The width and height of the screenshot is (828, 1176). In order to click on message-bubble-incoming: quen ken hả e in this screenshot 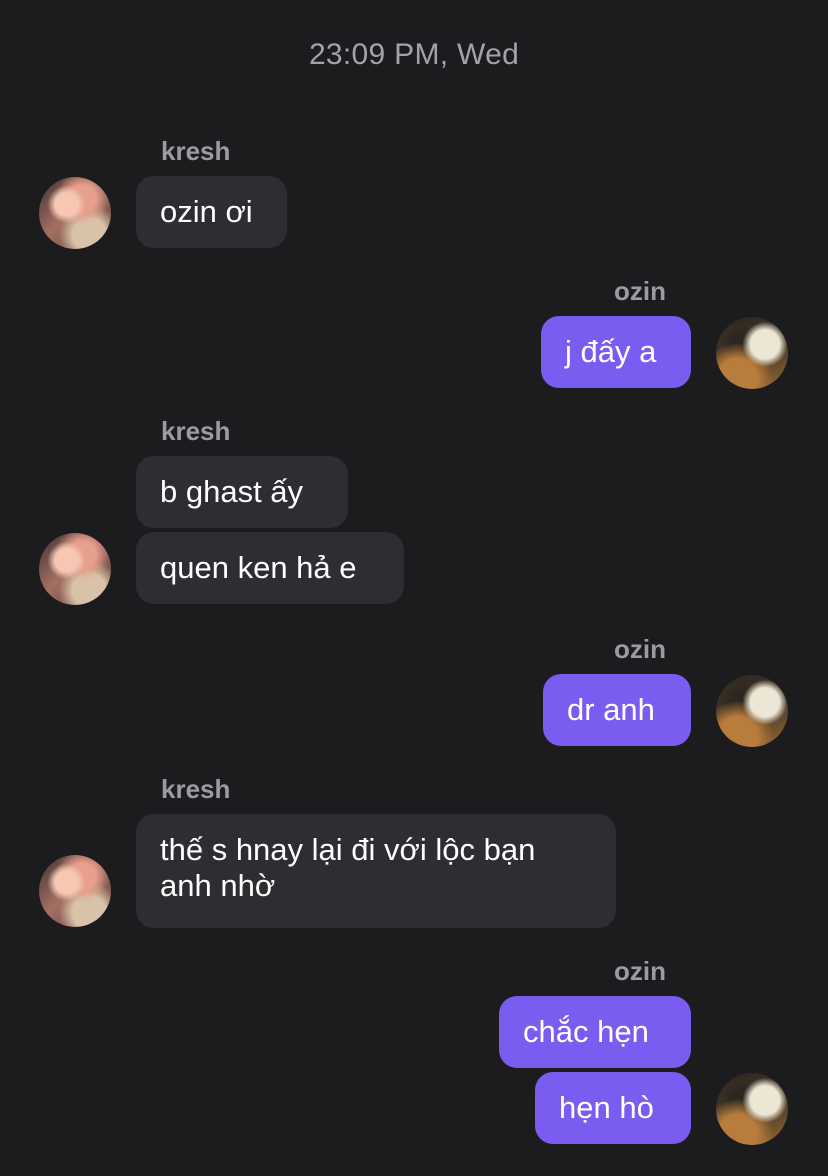, I will do `click(270, 568)`.